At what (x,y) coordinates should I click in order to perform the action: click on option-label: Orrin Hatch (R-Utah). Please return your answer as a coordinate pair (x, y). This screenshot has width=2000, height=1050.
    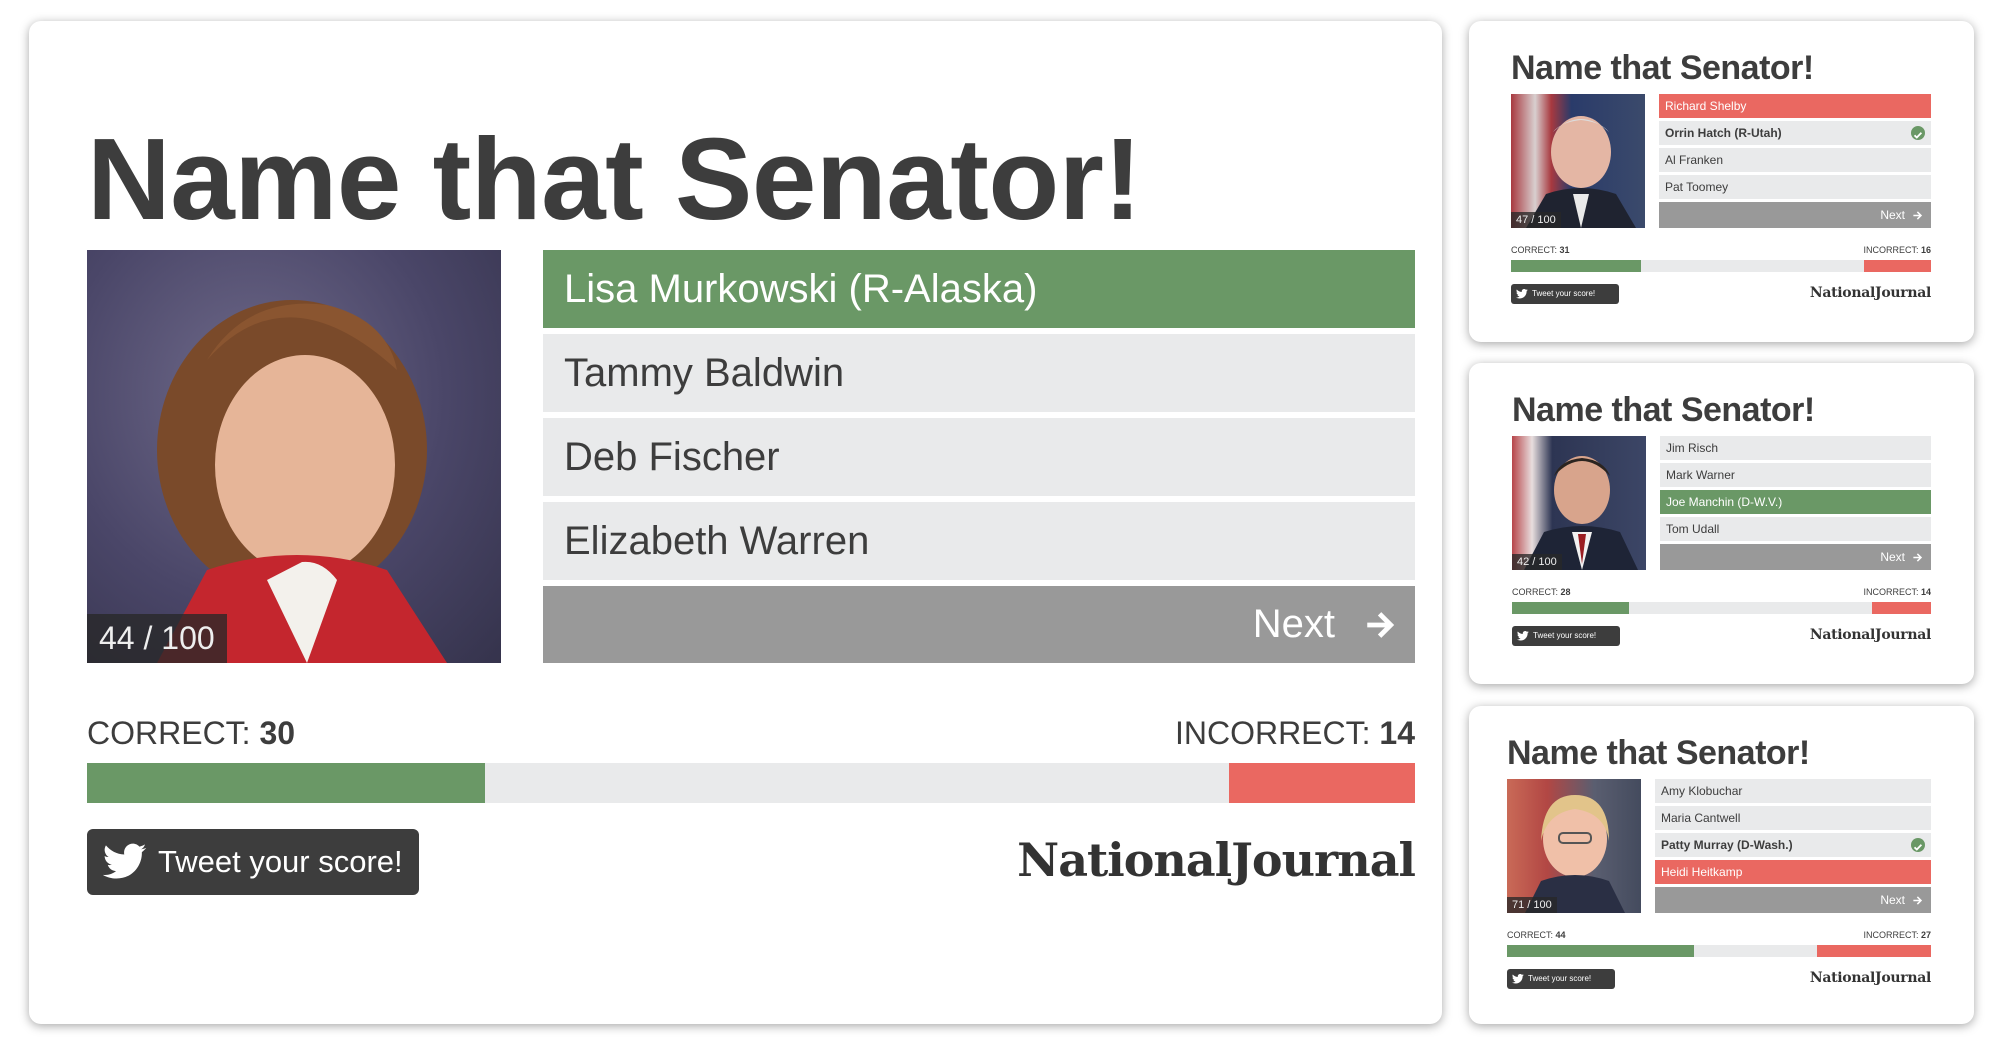
    Looking at the image, I should click on (1723, 133).